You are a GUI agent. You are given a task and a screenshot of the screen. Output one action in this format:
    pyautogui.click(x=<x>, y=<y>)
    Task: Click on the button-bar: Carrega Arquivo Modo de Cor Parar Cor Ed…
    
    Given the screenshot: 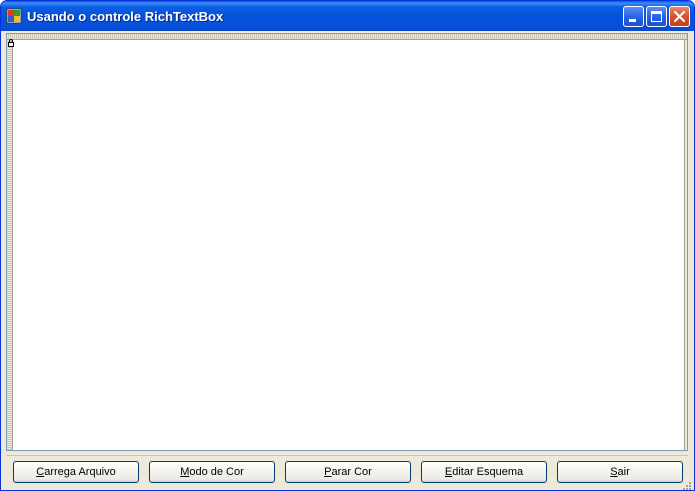 What is the action you would take?
    pyautogui.click(x=347, y=471)
    